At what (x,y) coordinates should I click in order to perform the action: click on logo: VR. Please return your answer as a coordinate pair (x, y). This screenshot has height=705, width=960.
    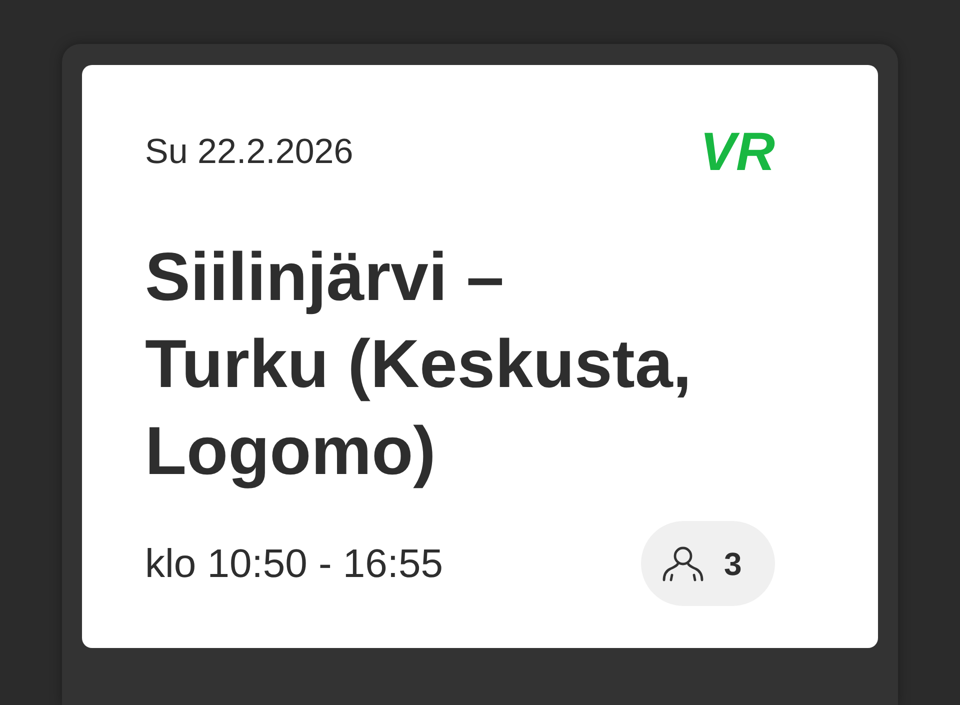
    Looking at the image, I should click on (737, 152).